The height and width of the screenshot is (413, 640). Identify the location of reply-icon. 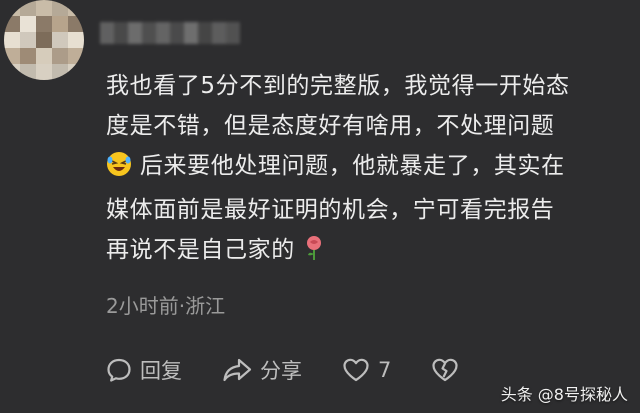
(119, 370).